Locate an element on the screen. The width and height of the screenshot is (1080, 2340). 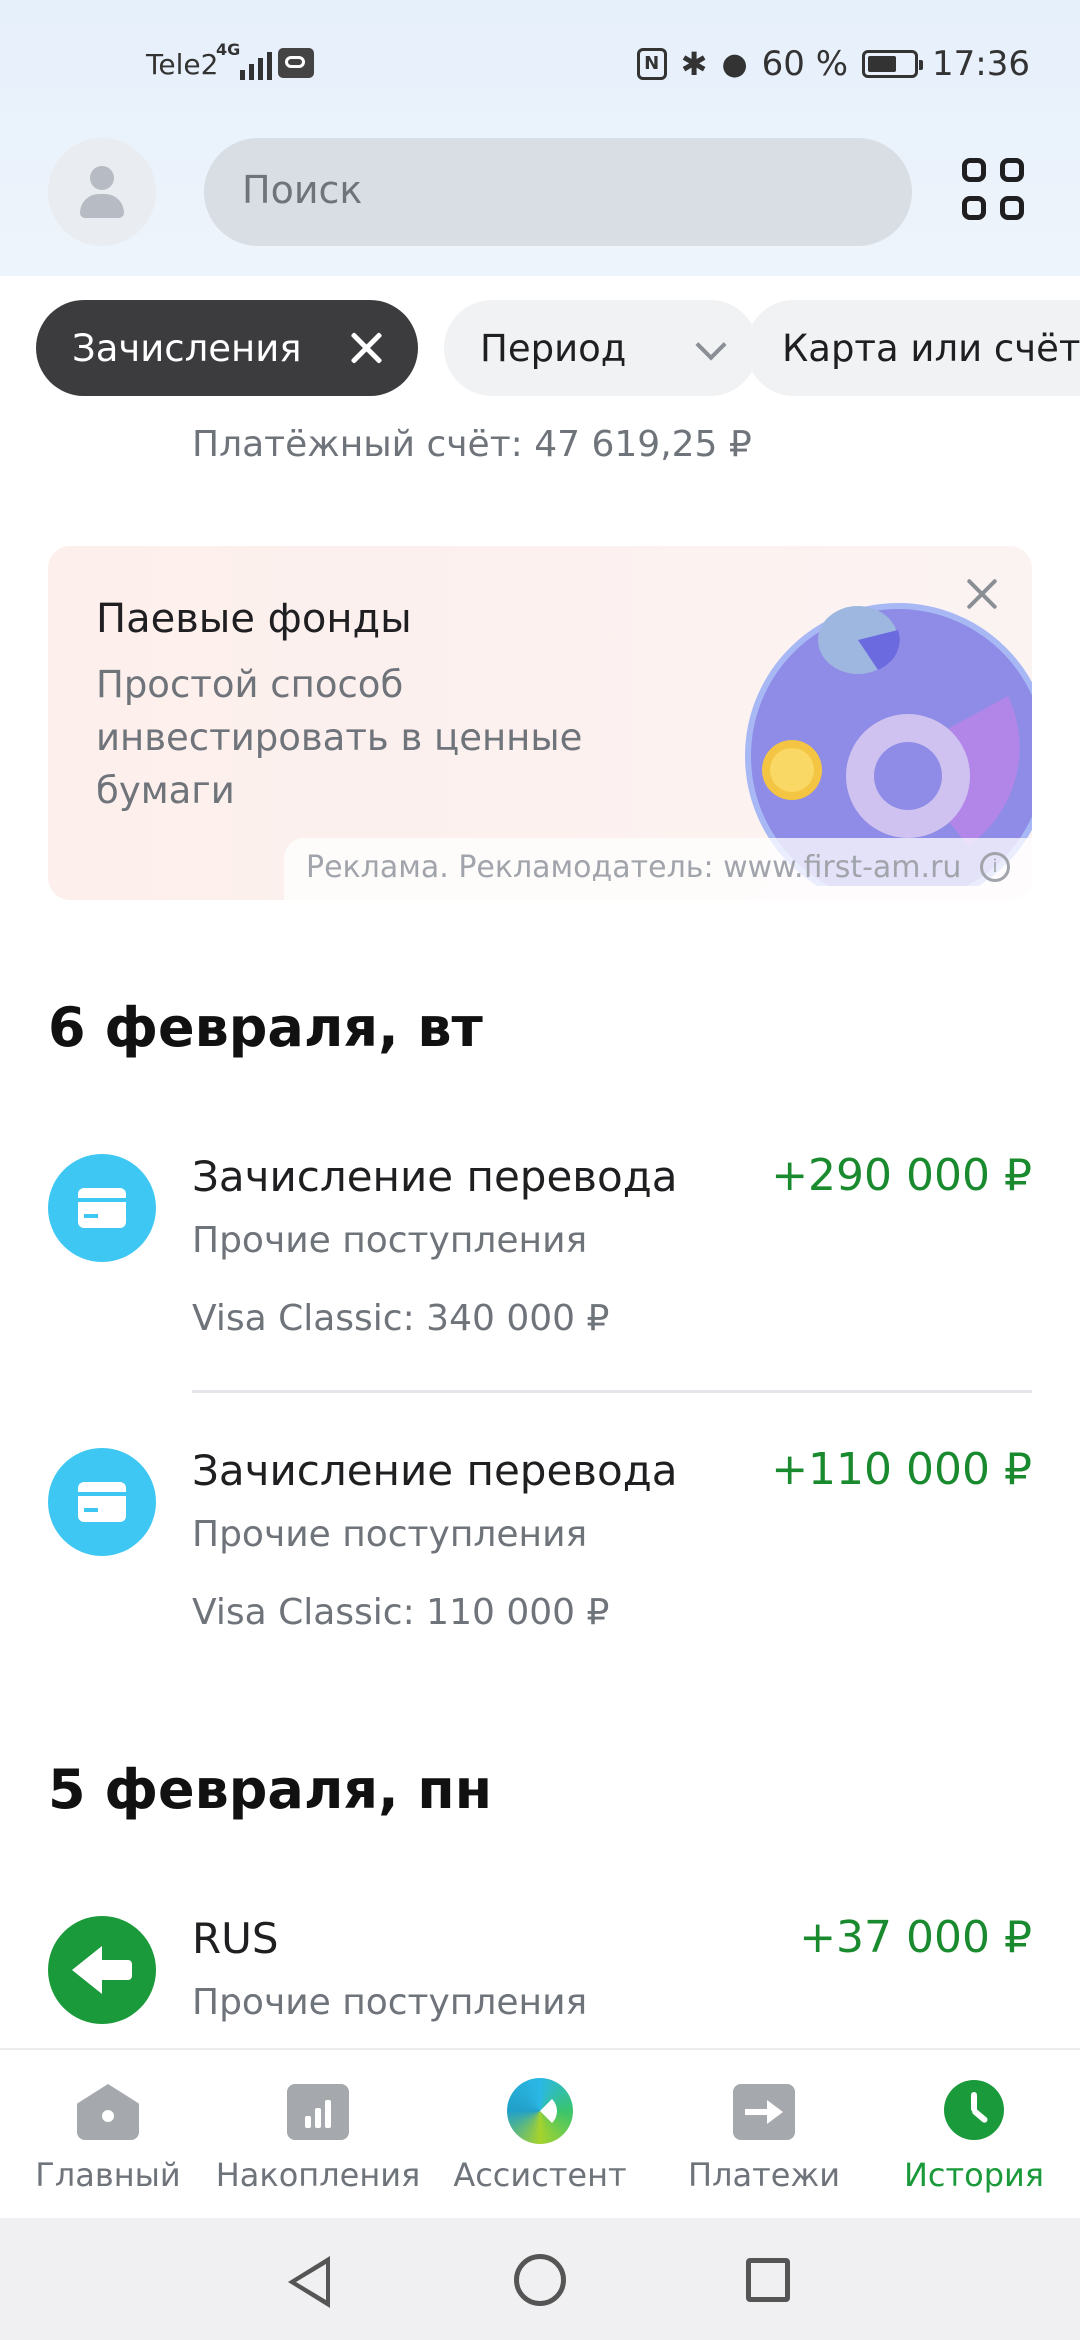
assistant-icon is located at coordinates (540, 2111).